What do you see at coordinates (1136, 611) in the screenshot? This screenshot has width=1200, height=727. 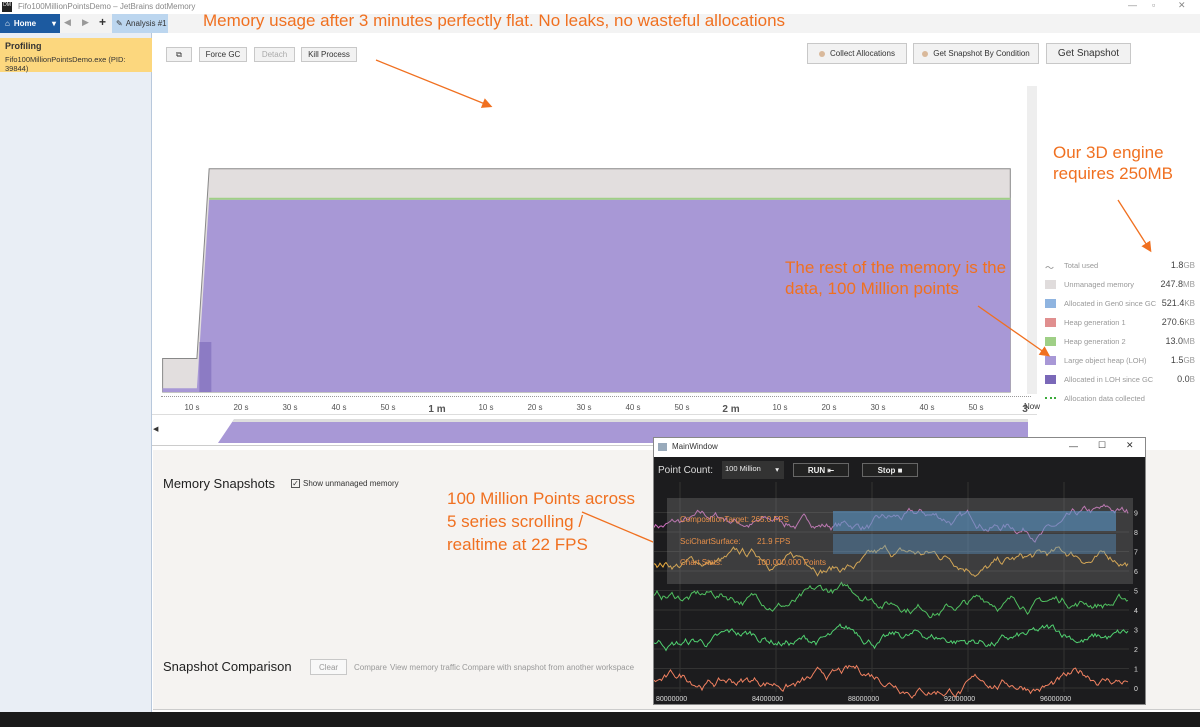 I see `y-tick-label: 4` at bounding box center [1136, 611].